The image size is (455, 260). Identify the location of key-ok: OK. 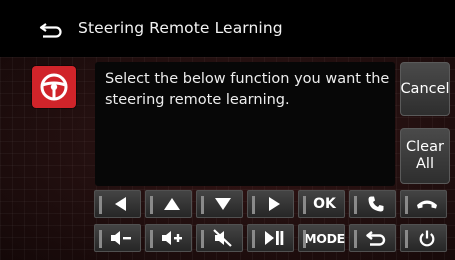
(321, 204).